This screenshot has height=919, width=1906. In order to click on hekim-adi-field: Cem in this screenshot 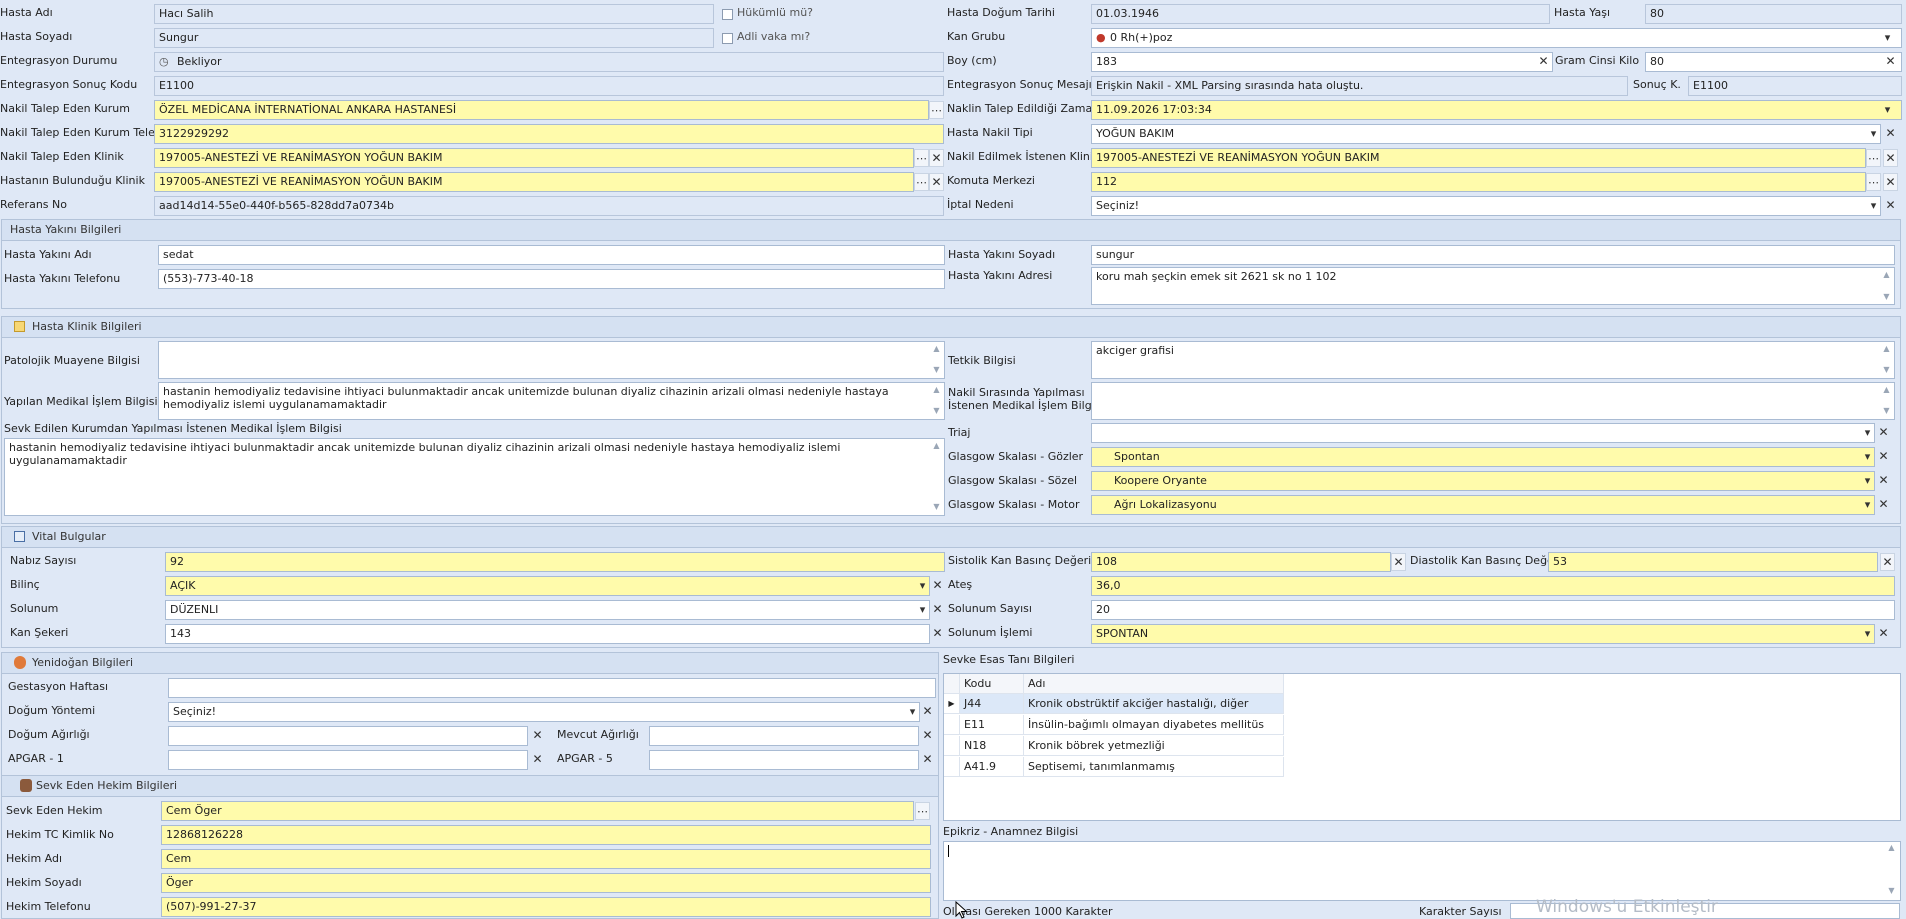, I will do `click(546, 859)`.